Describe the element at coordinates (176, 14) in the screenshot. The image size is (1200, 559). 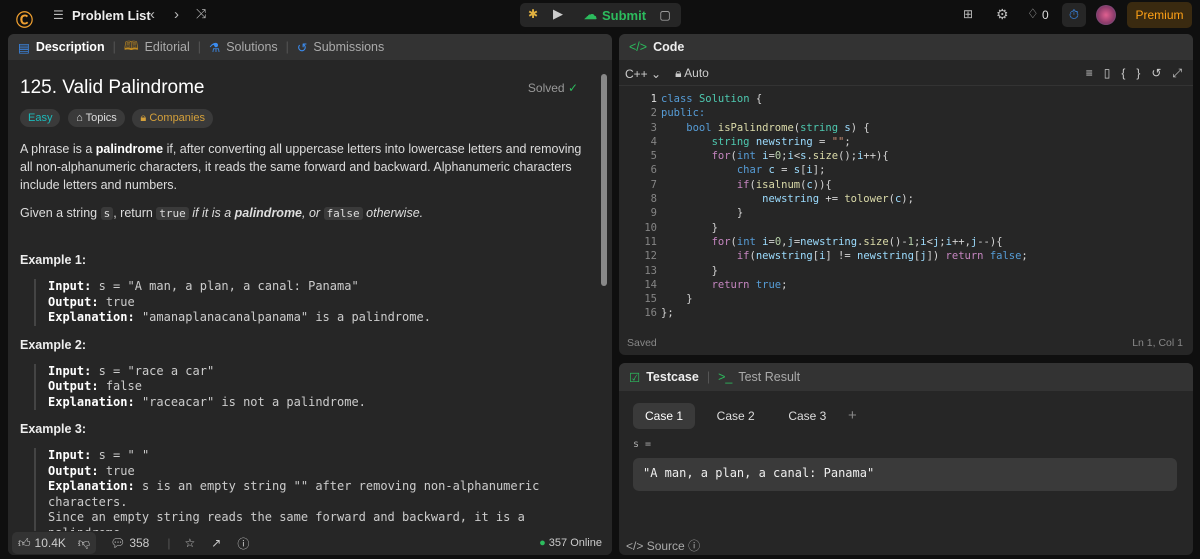
I see `next-problem-icon: ›` at that location.